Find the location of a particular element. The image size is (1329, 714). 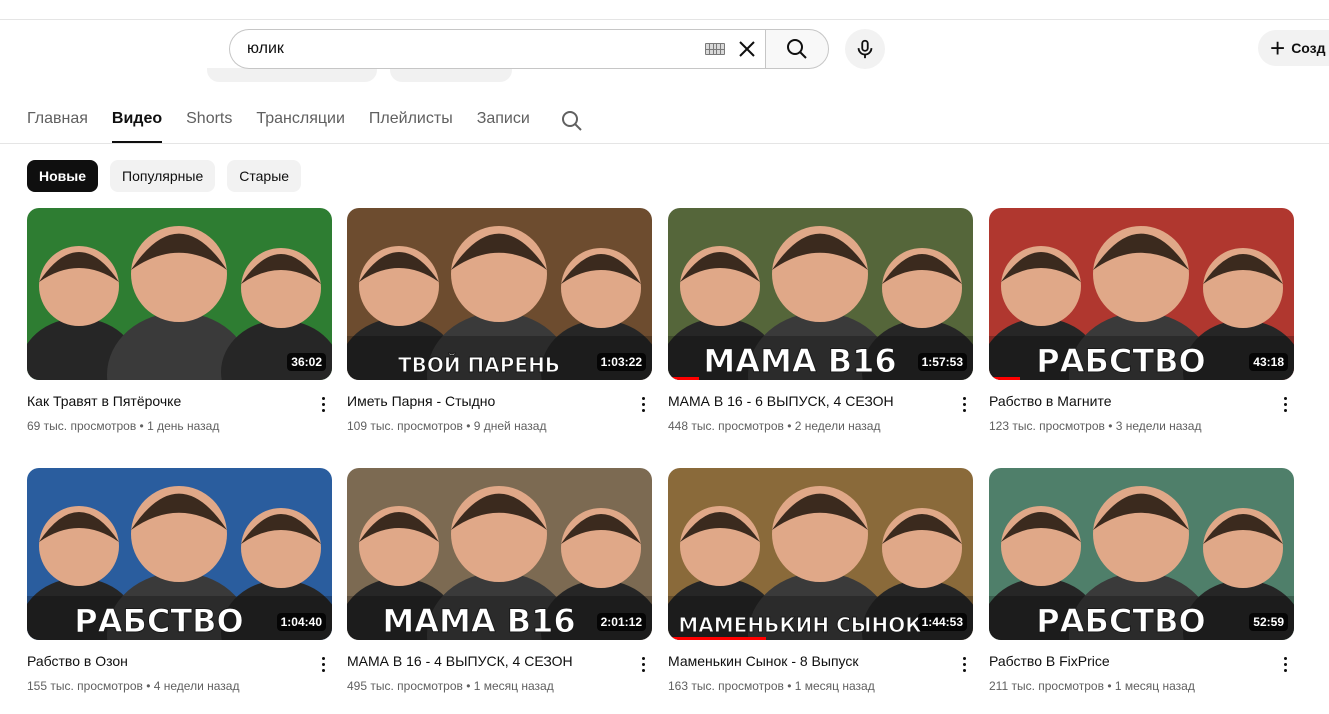

chip-popular: Популярные is located at coordinates (163, 176).